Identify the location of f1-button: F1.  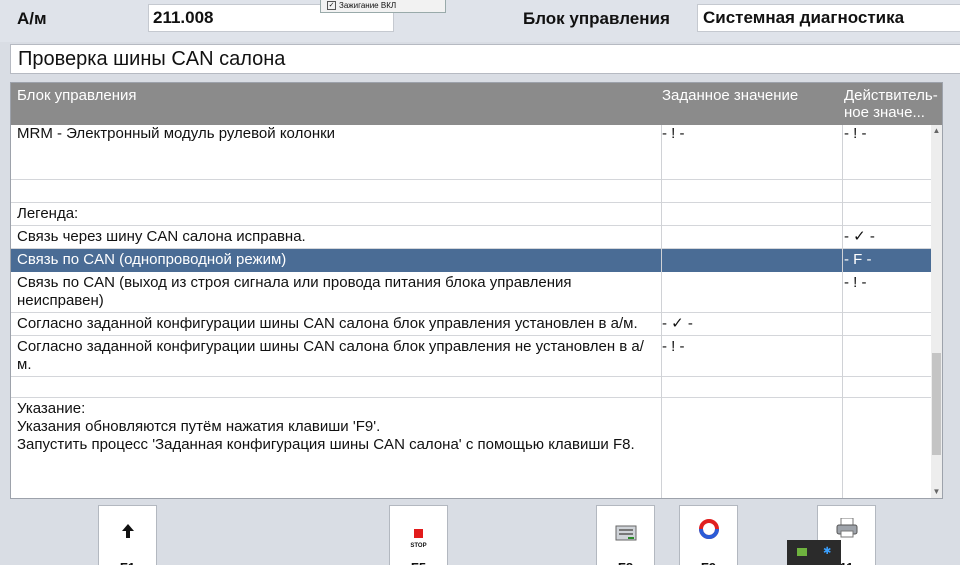
(127, 535).